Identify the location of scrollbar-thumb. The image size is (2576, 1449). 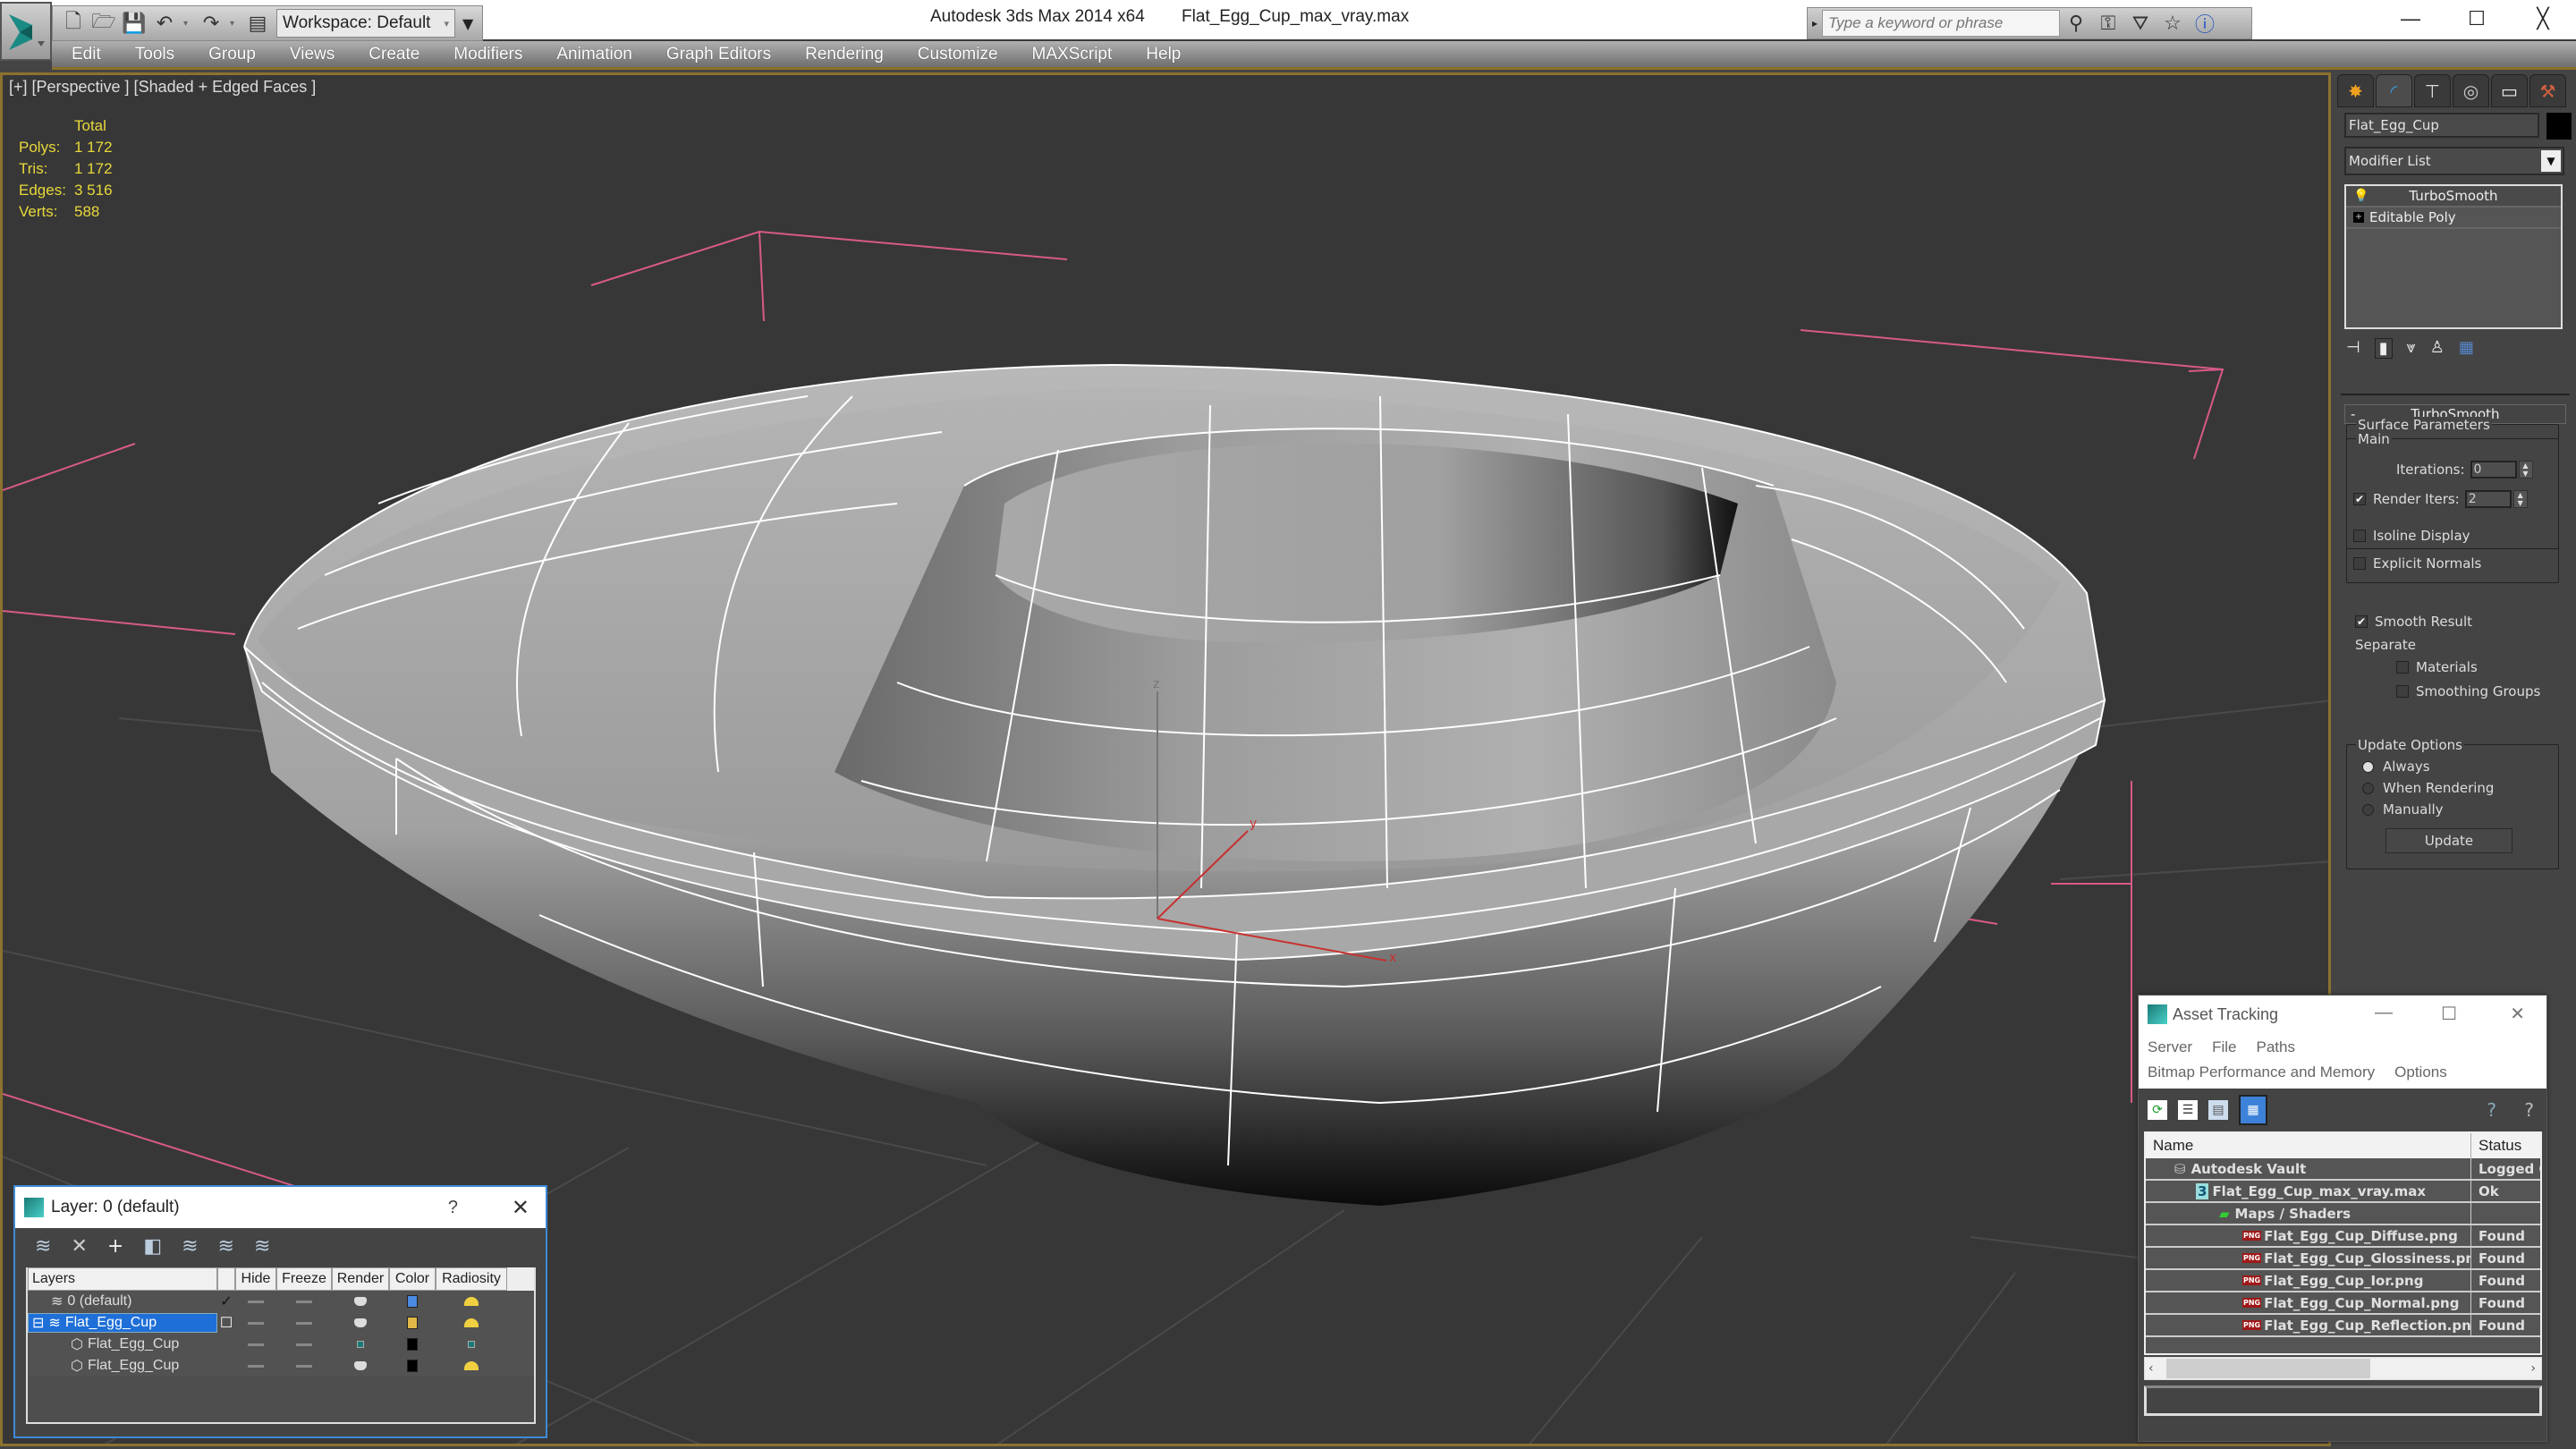
(2268, 1368).